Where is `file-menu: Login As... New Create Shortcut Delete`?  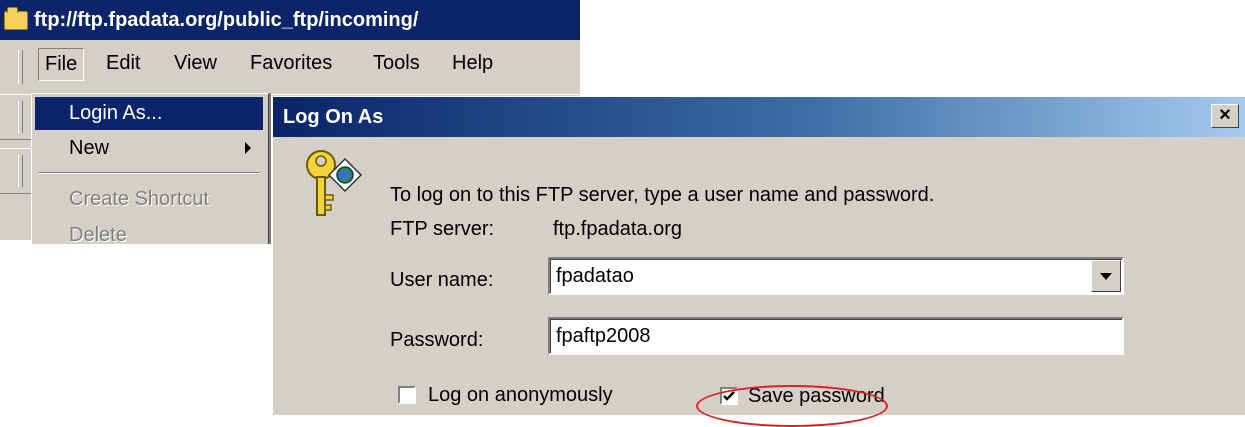 file-menu: Login As... New Create Shortcut Delete is located at coordinates (150, 168).